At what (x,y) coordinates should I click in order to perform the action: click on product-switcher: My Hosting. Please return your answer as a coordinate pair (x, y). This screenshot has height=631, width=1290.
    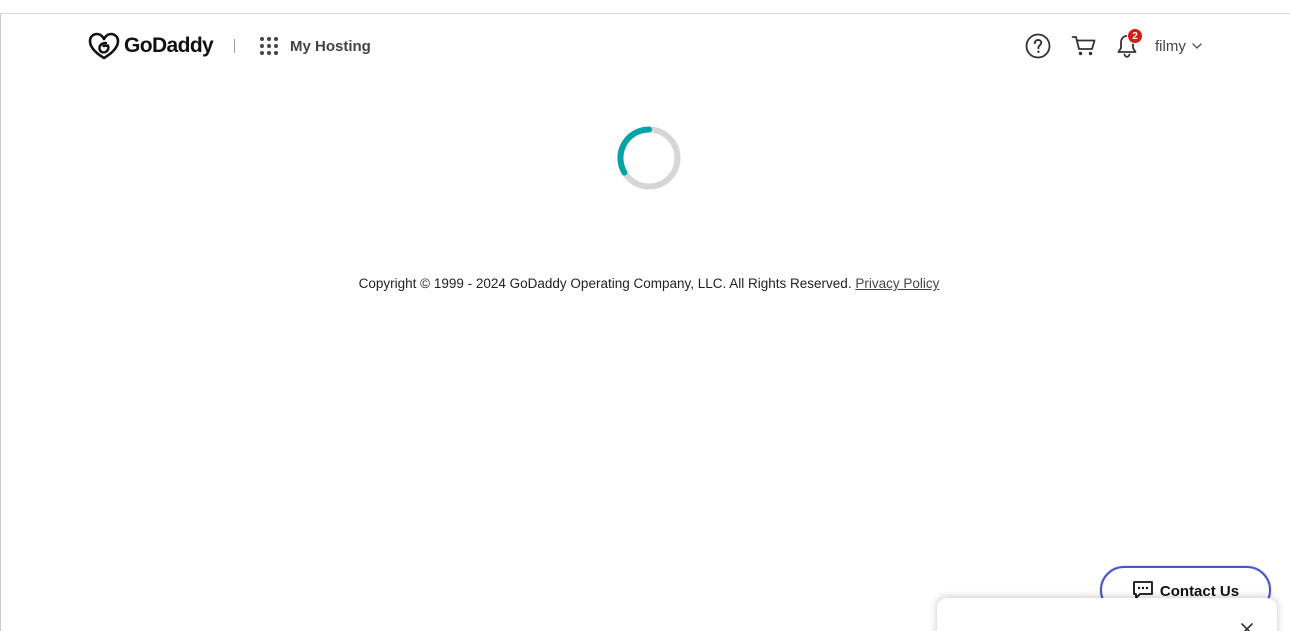
    Looking at the image, I should click on (315, 46).